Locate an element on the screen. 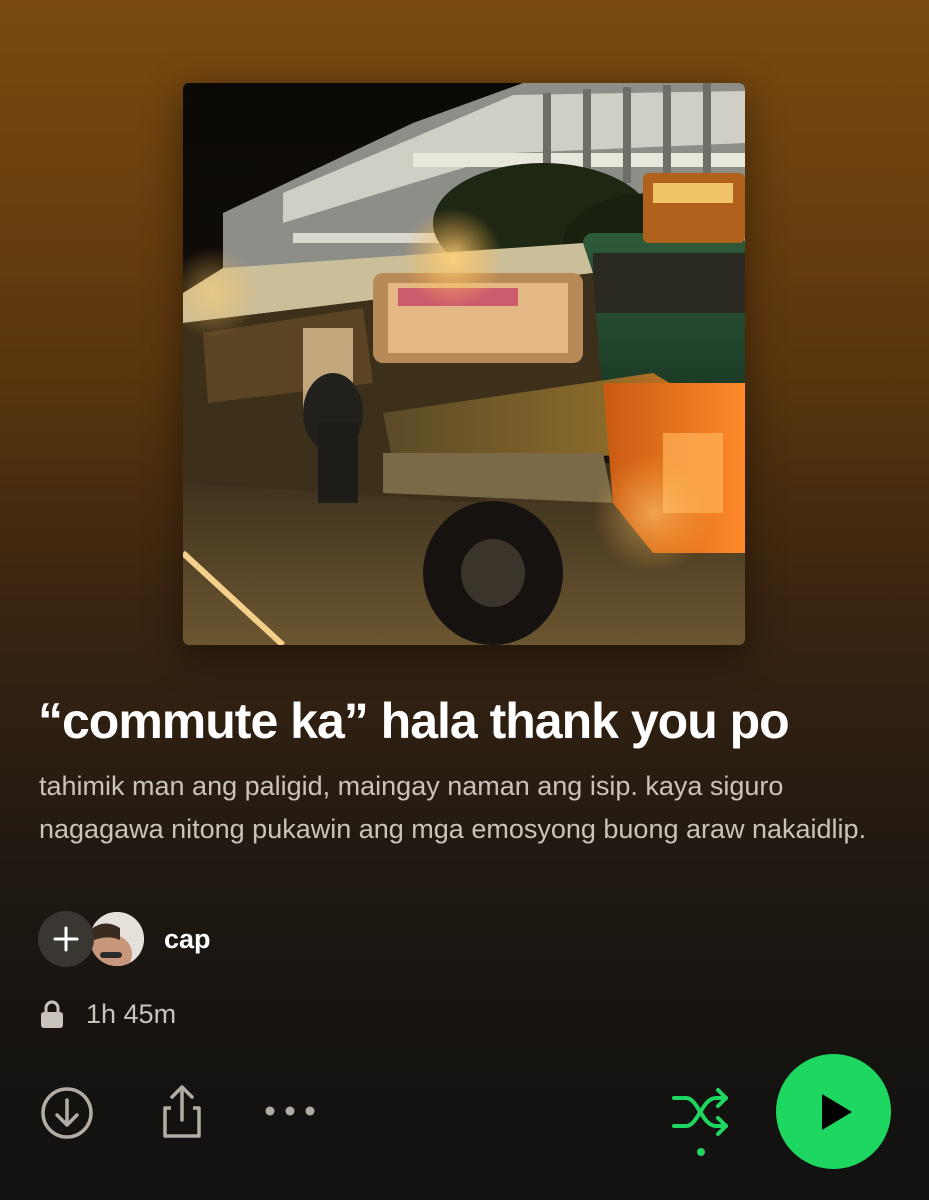 The width and height of the screenshot is (929, 1200). share-icon is located at coordinates (182, 1111).